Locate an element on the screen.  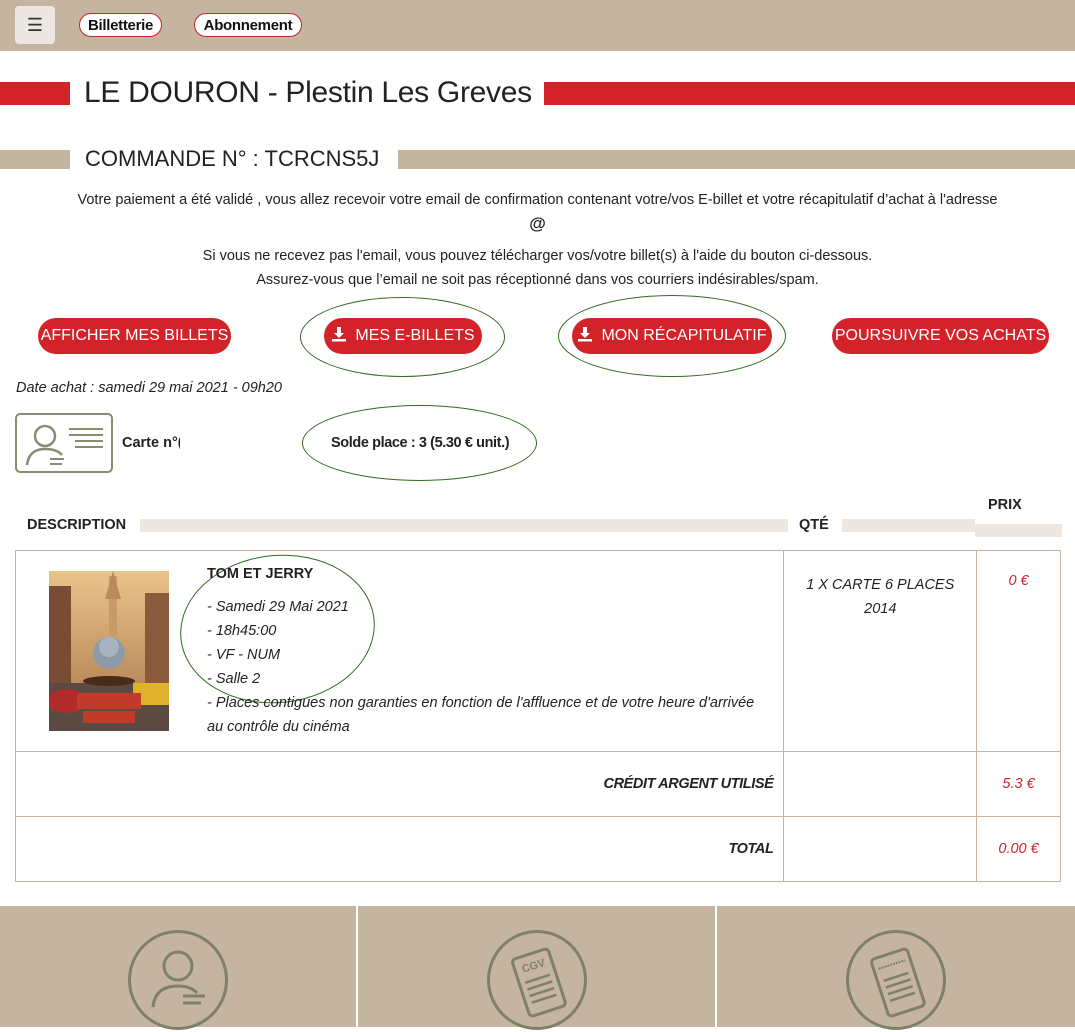
credit-label: CRÉDIT ARGENT UTILISÉ is located at coordinates (399, 784).